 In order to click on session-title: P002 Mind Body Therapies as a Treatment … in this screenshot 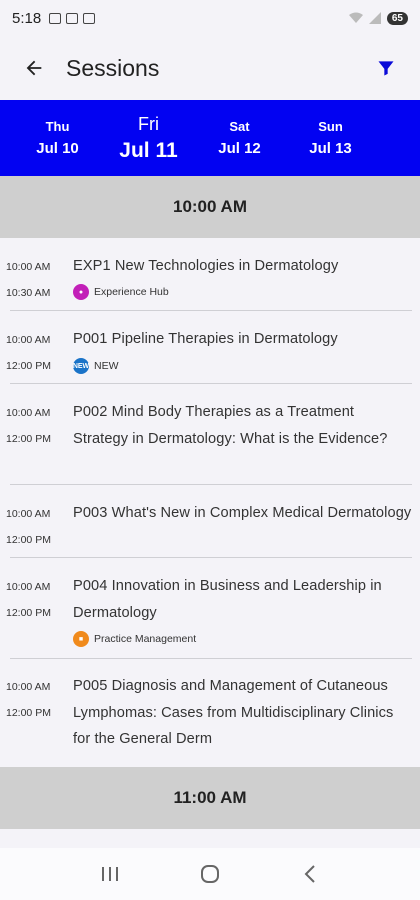, I will do `click(230, 425)`.